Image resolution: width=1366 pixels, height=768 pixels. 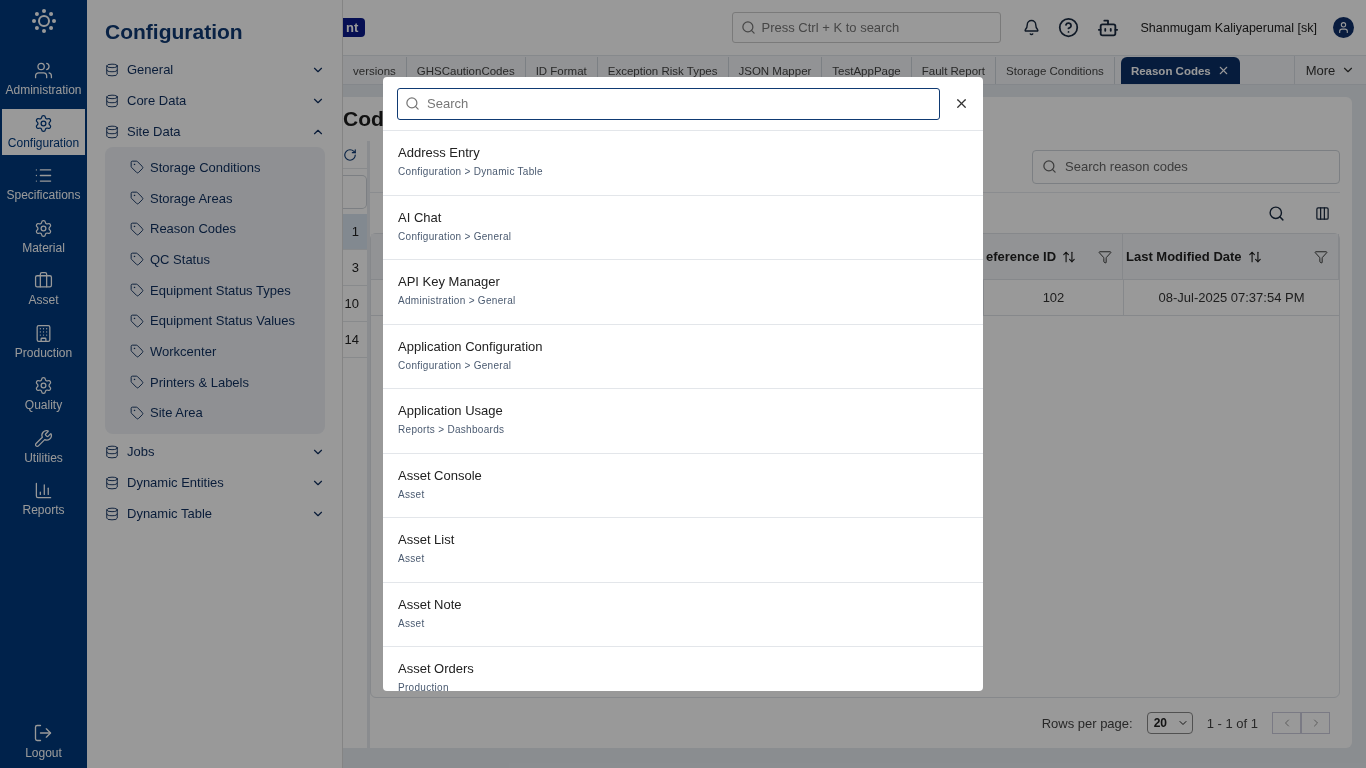 I want to click on building-icon, so click(x=43, y=333).